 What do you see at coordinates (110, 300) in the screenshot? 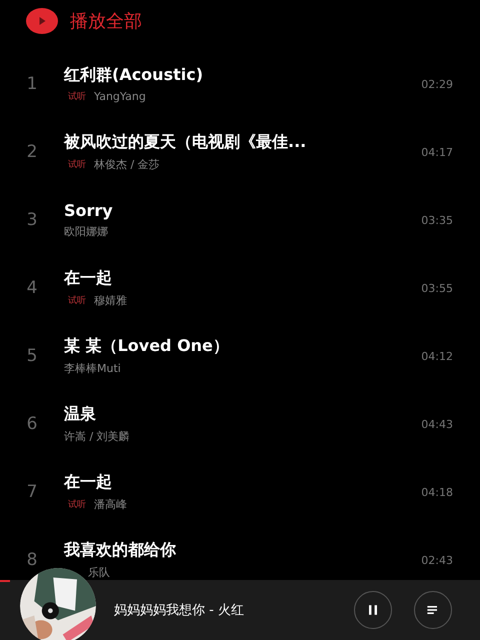
I see `artist-name: 穆婧雅` at bounding box center [110, 300].